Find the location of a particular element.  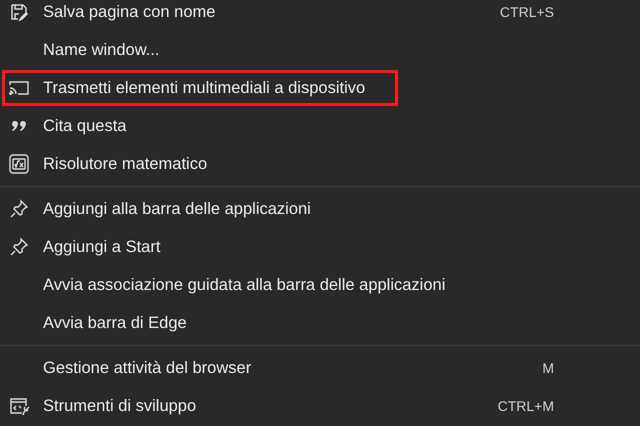

menu-item-label: Risolutore matematico is located at coordinates (125, 164).